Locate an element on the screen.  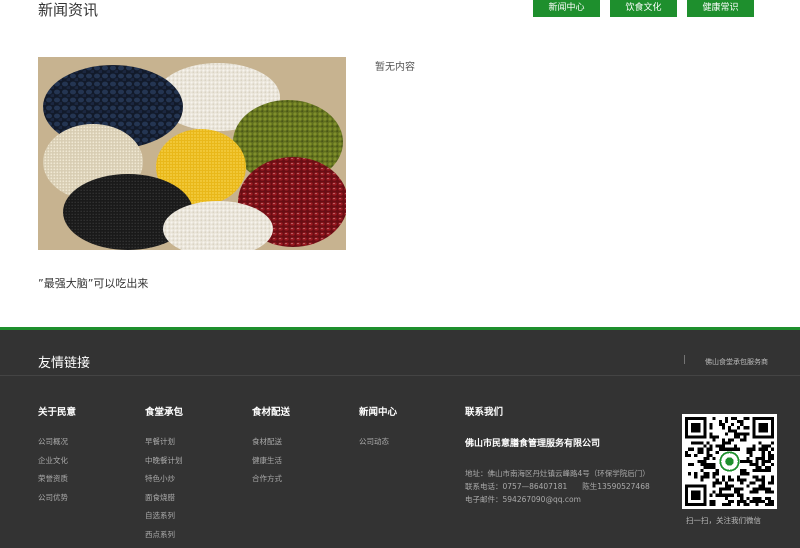
footer-link: 公司优势 is located at coordinates (57, 498).